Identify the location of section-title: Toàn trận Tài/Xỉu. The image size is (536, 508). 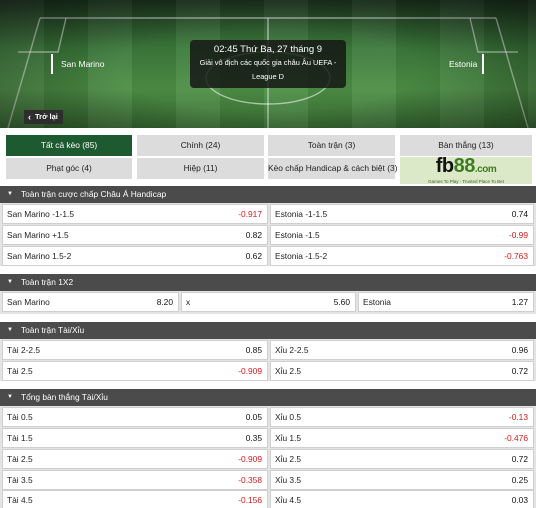
(52, 330).